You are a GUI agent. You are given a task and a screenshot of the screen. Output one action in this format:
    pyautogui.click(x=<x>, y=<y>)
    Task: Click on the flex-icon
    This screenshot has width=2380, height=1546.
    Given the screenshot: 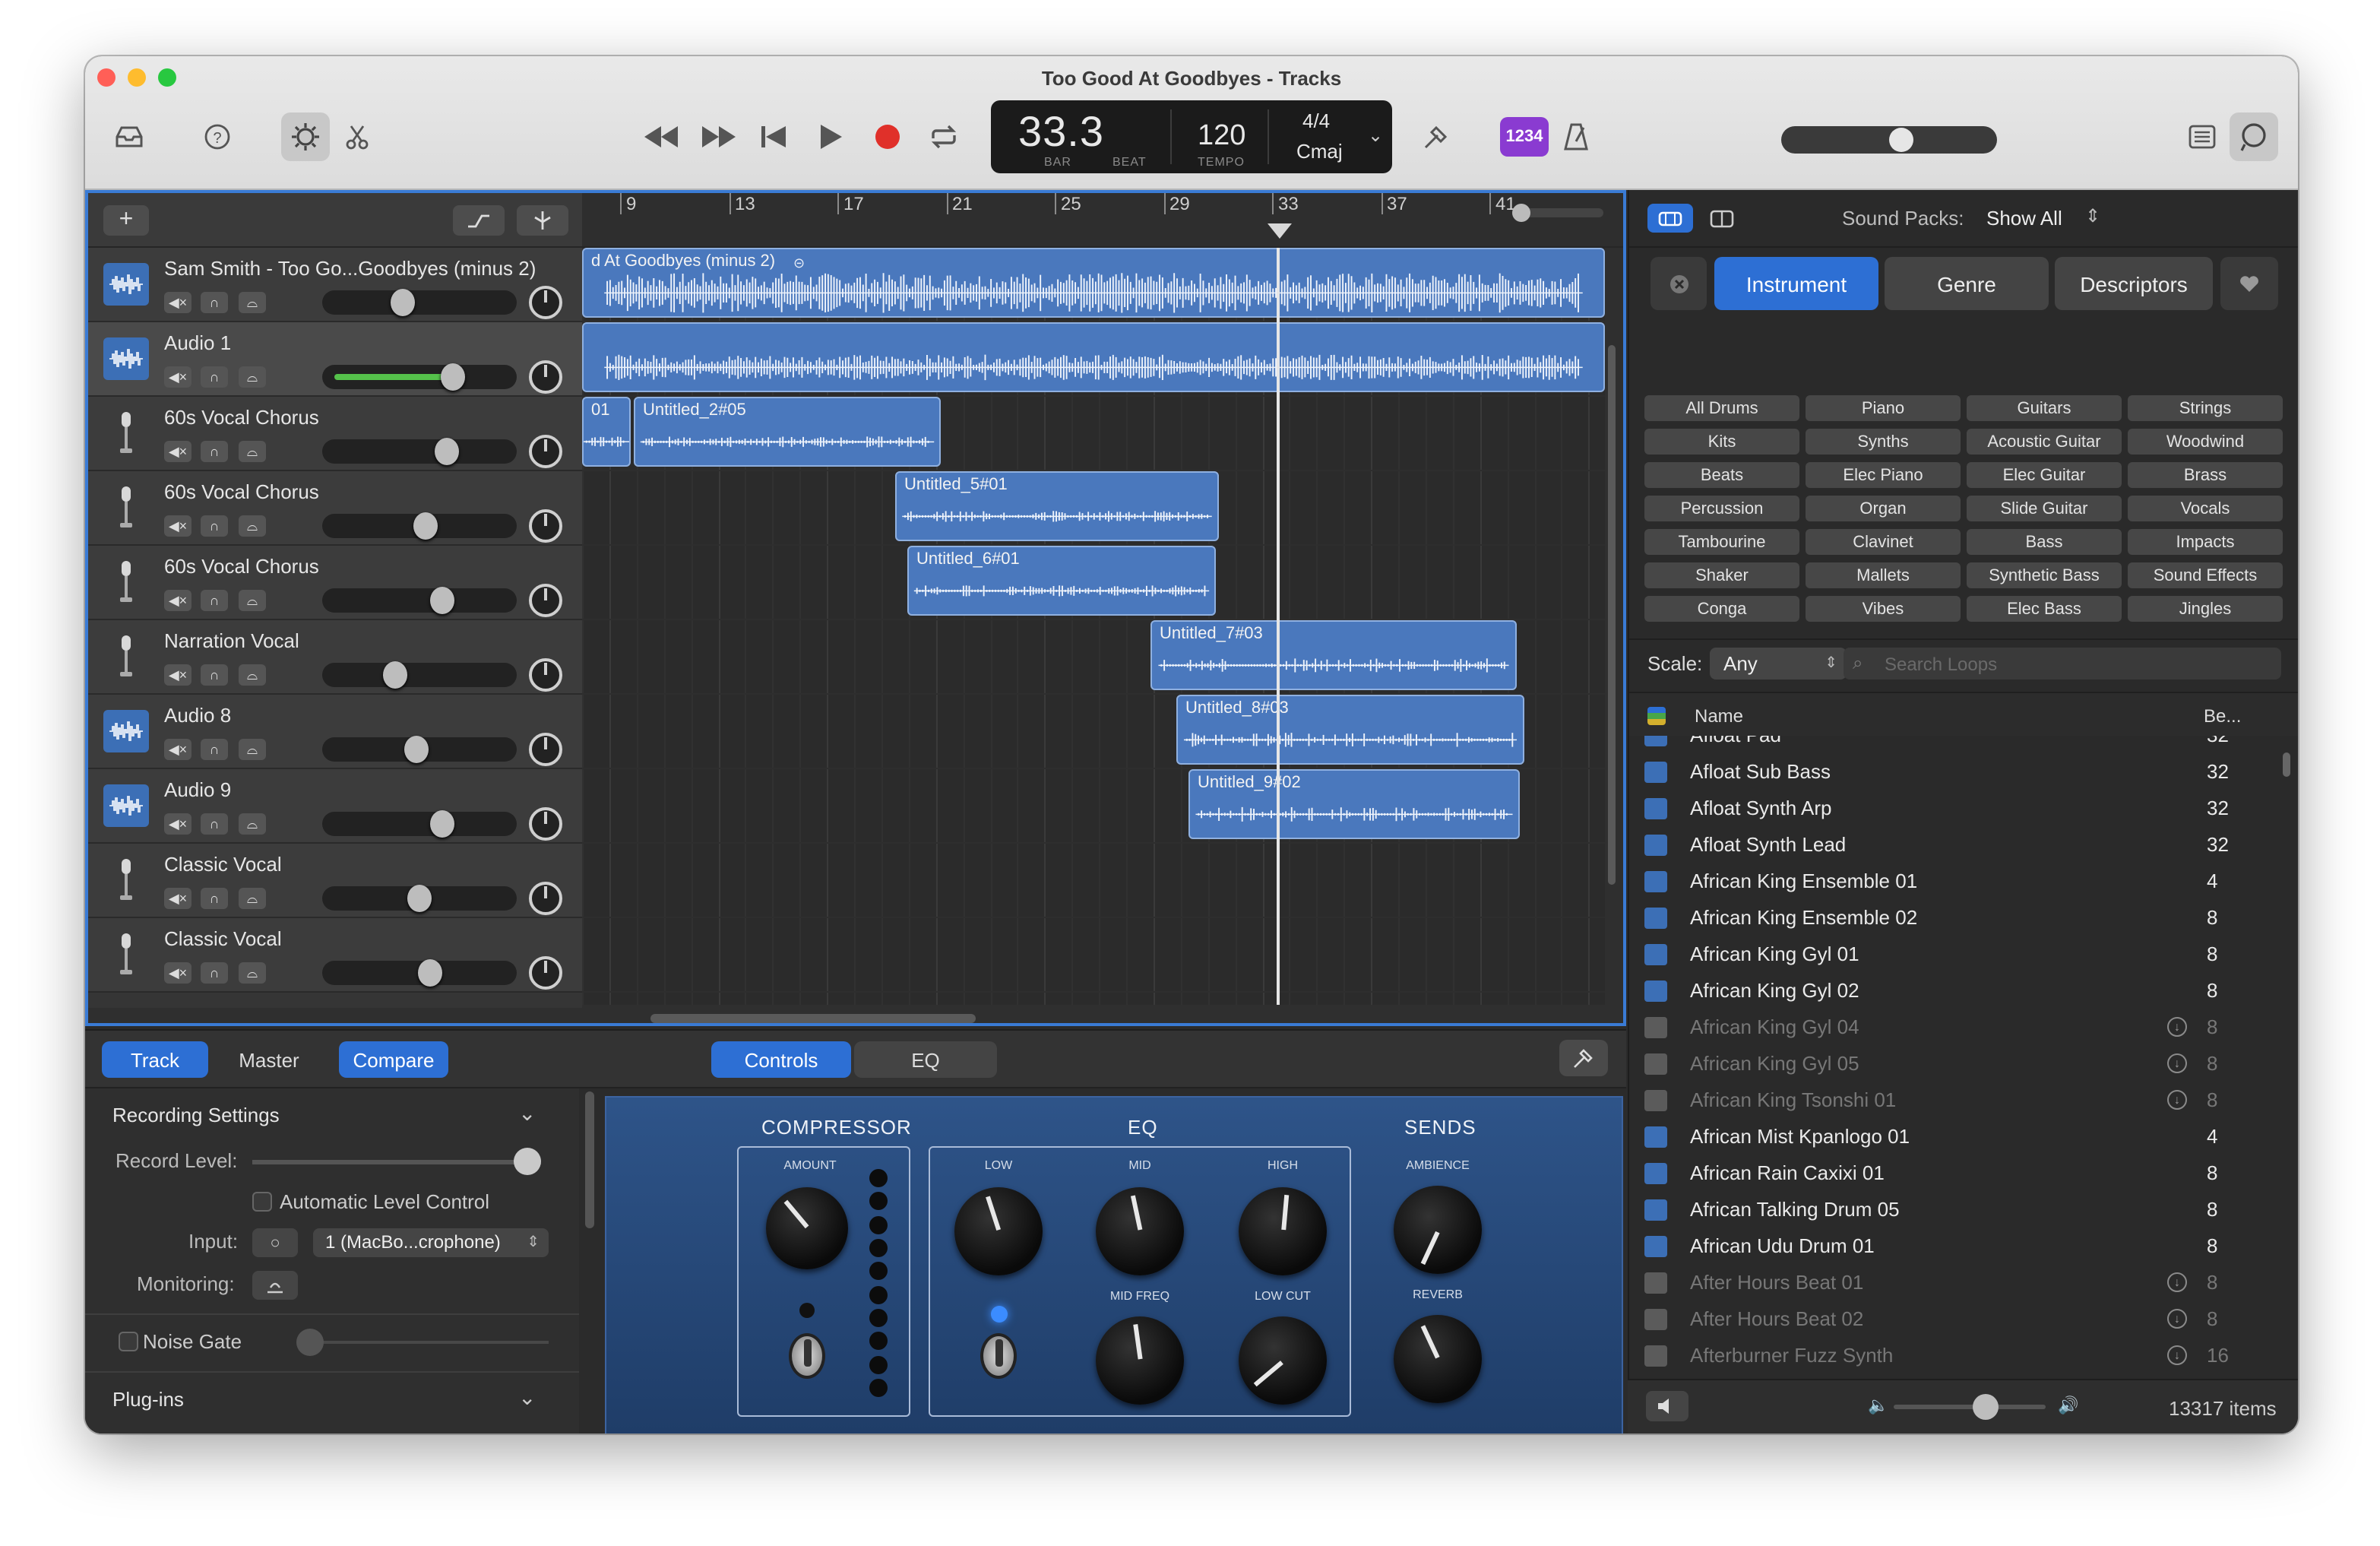 What is the action you would take?
    pyautogui.click(x=542, y=220)
    